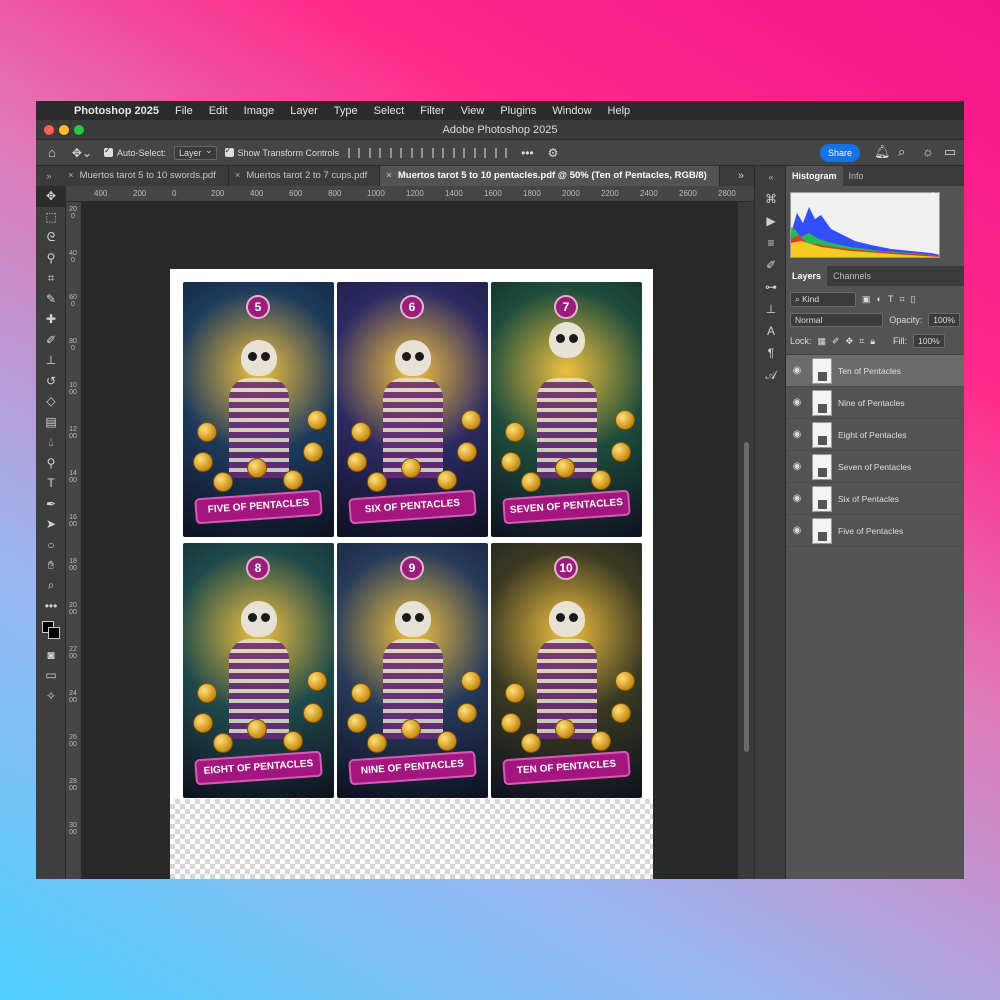 This screenshot has width=1000, height=1000. I want to click on distribute-icon, so click(417, 152).